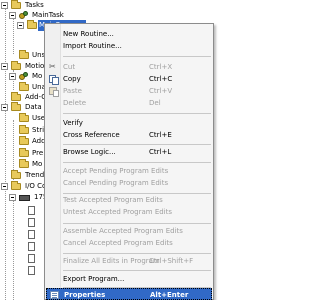 The image size is (320, 300). I want to click on menu-item-label: Verify, so click(73, 123).